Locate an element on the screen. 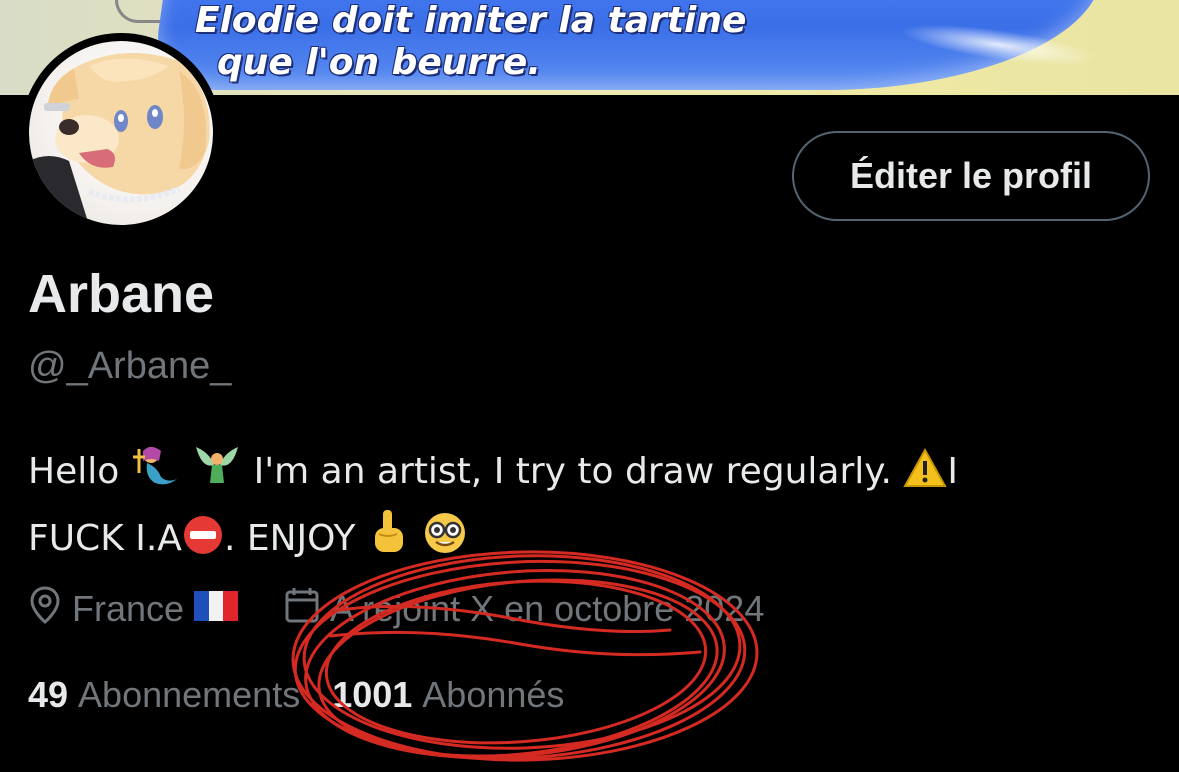 This screenshot has width=1179, height=772. avatar-image is located at coordinates (121, 133).